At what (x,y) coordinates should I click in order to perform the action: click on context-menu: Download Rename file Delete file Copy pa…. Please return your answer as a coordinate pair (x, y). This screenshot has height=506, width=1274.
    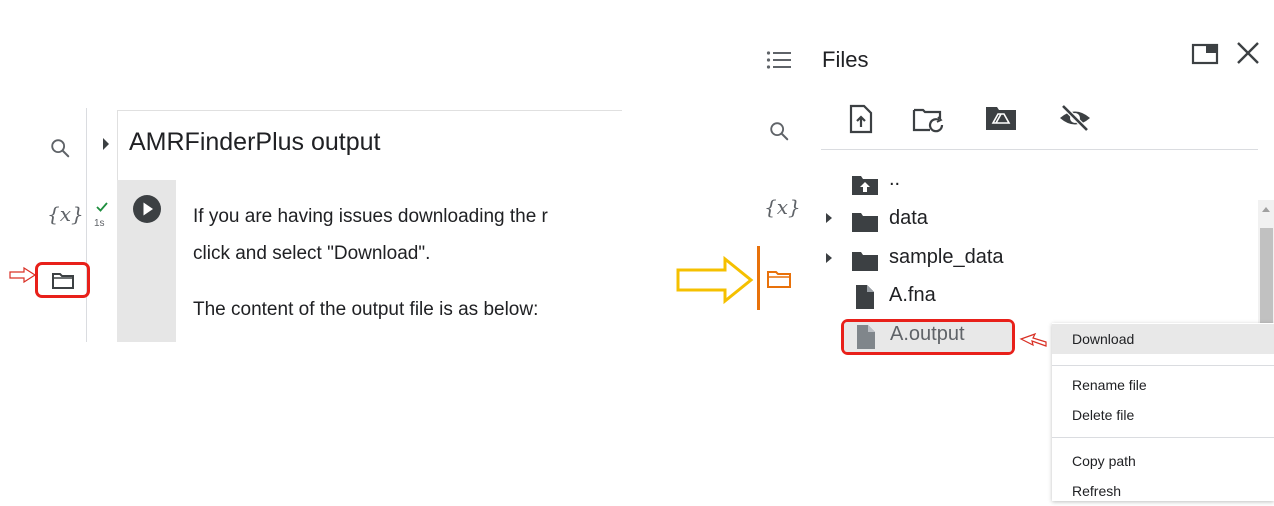
    Looking at the image, I should click on (1163, 412).